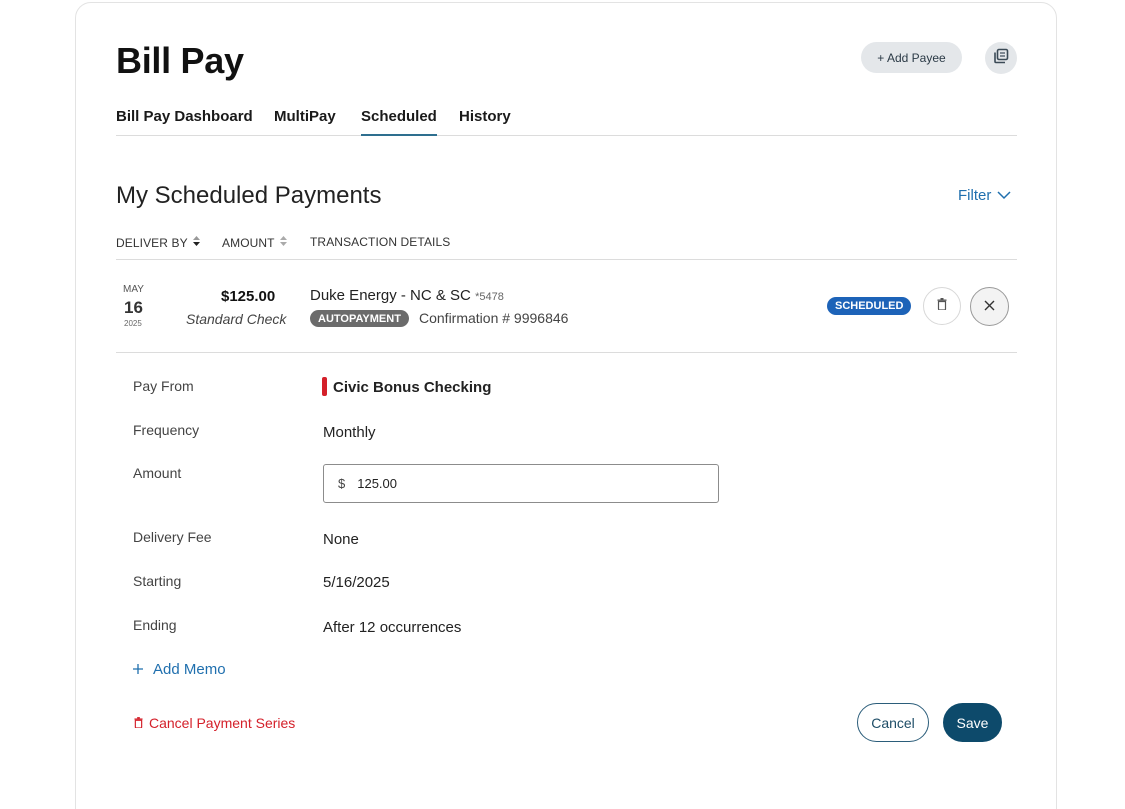 Image resolution: width=1125 pixels, height=809 pixels. Describe the element at coordinates (133, 323) in the screenshot. I see `deliver-year: 2025` at that location.